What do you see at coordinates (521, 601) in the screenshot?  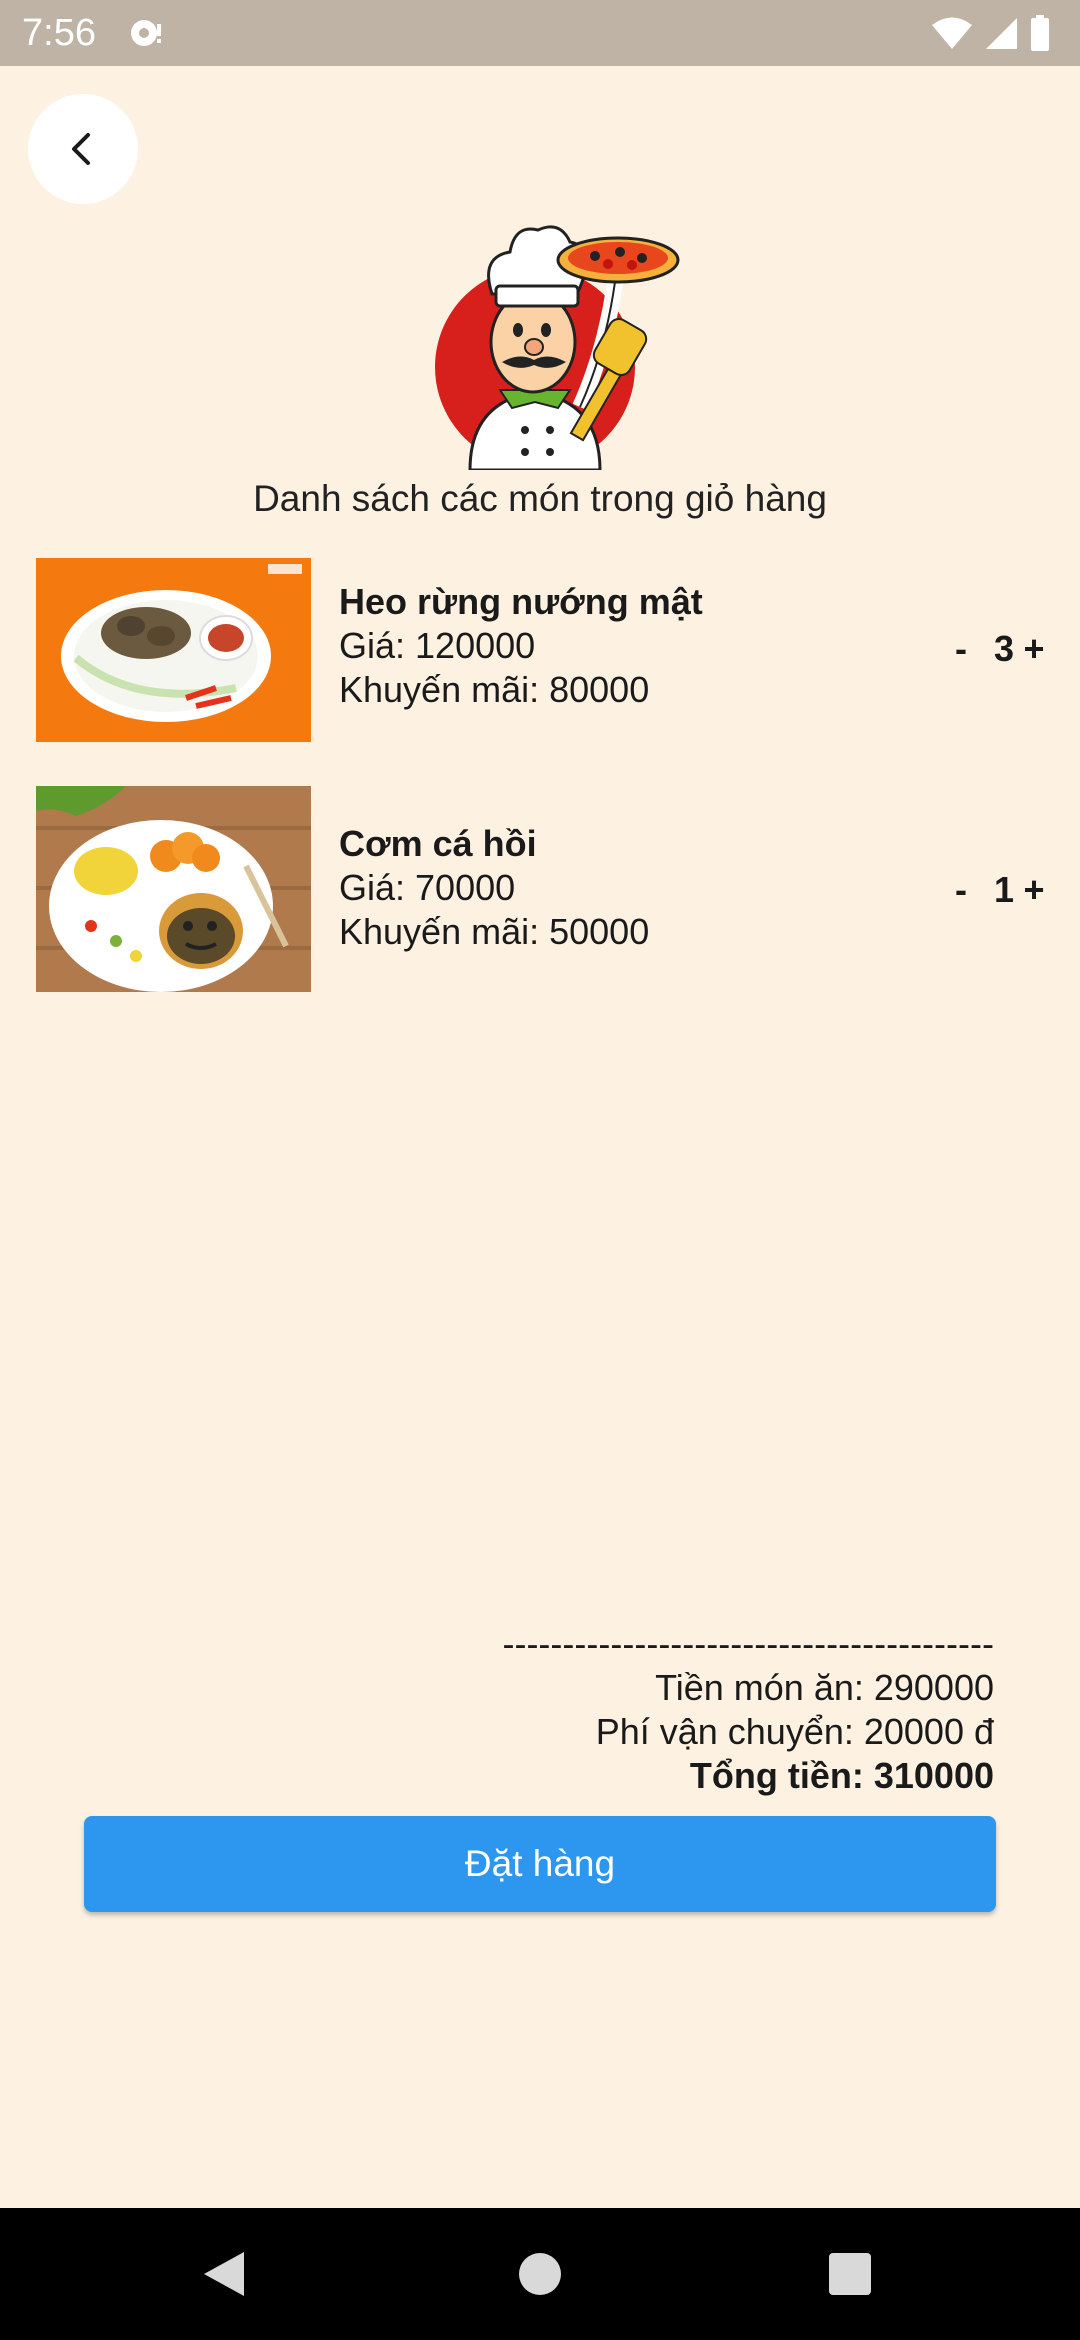 I see `item-name: Heo rừng nướng mật` at bounding box center [521, 601].